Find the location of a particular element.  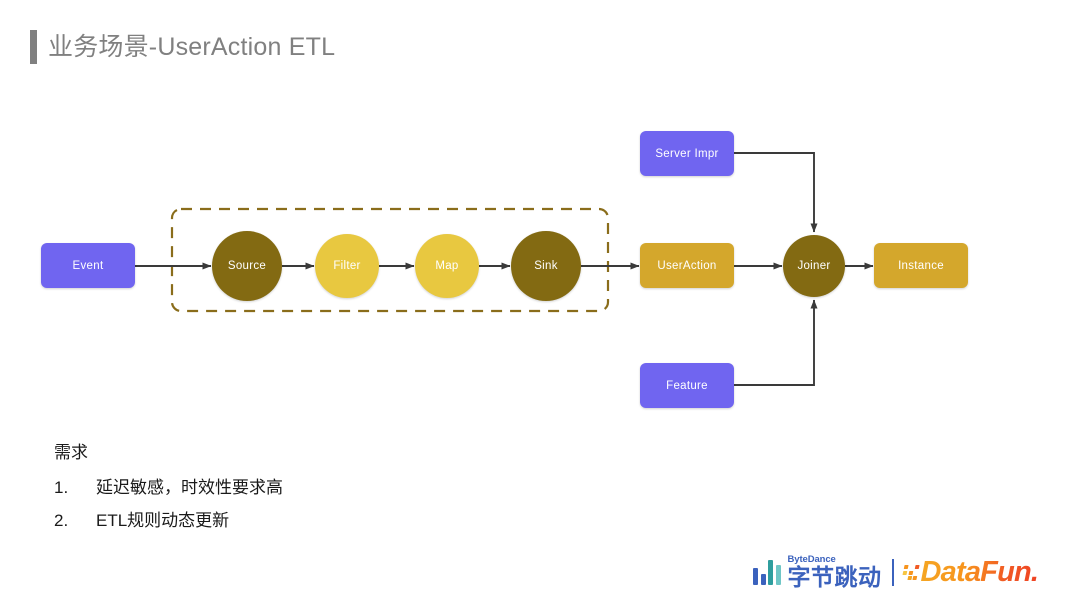

datafun-wordmark: DataFun. is located at coordinates (979, 571).